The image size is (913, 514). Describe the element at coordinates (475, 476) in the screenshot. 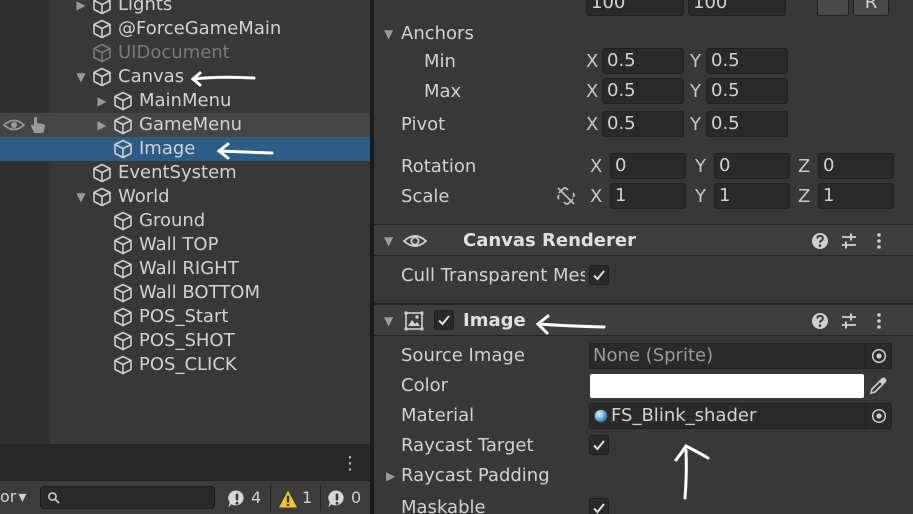

I see `raycast-padding-label: Raycast Padding` at that location.